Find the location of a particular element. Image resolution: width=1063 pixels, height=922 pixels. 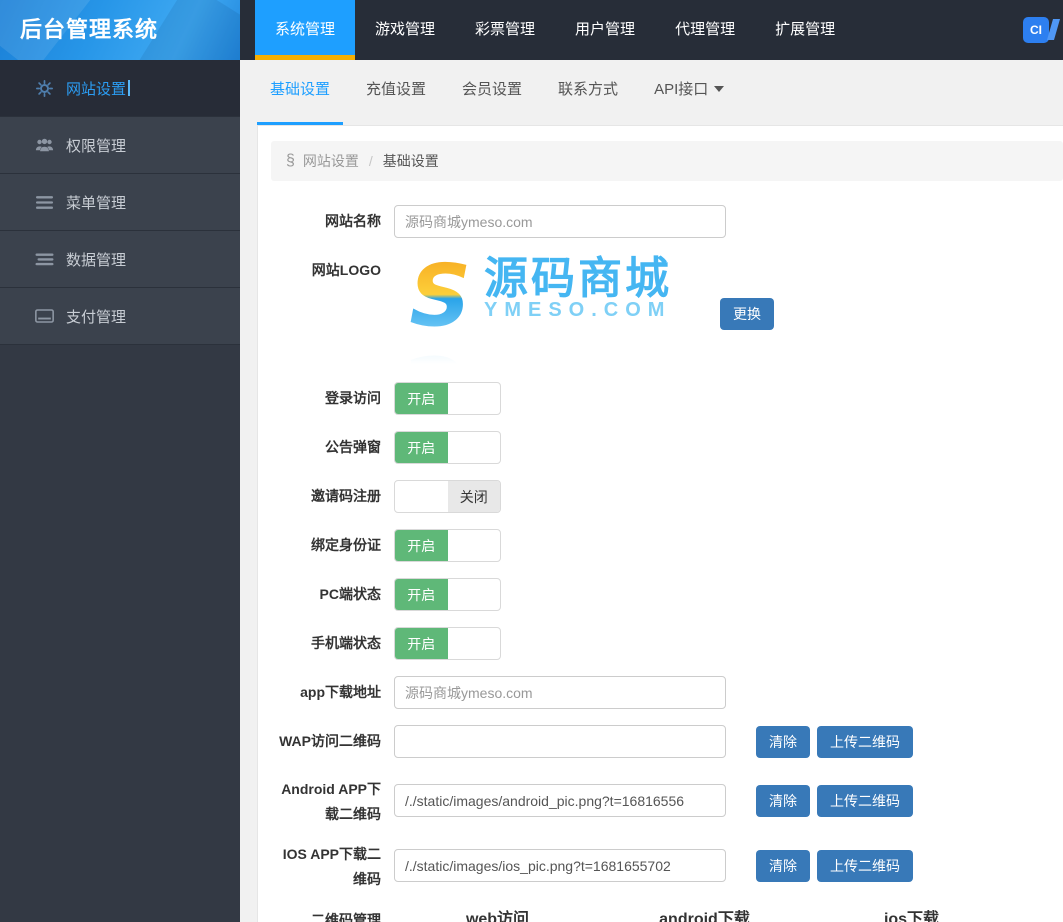

users-icon is located at coordinates (44, 145).